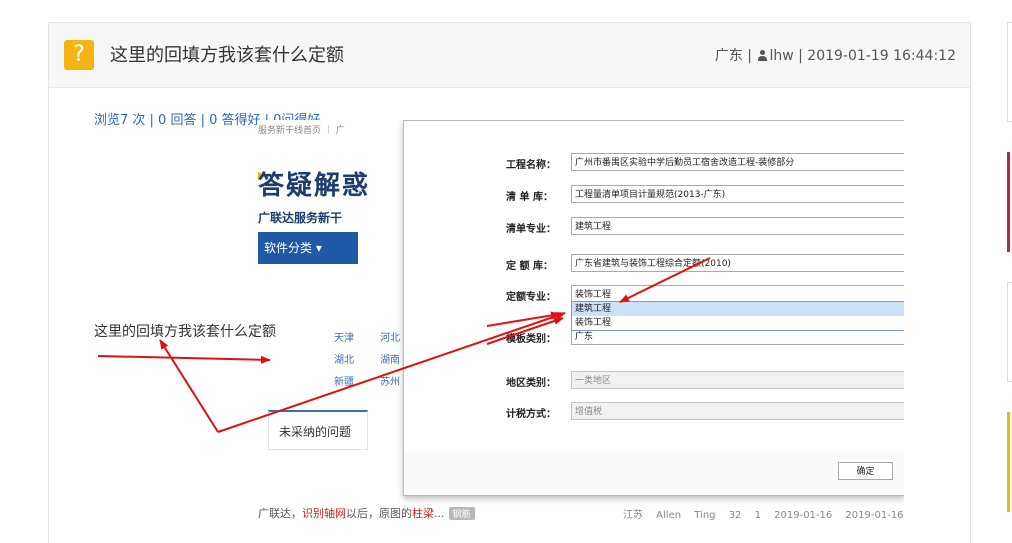 Image resolution: width=1012 pixels, height=543 pixels. What do you see at coordinates (344, 360) in the screenshot?
I see `bg-region-item: 湖北` at bounding box center [344, 360].